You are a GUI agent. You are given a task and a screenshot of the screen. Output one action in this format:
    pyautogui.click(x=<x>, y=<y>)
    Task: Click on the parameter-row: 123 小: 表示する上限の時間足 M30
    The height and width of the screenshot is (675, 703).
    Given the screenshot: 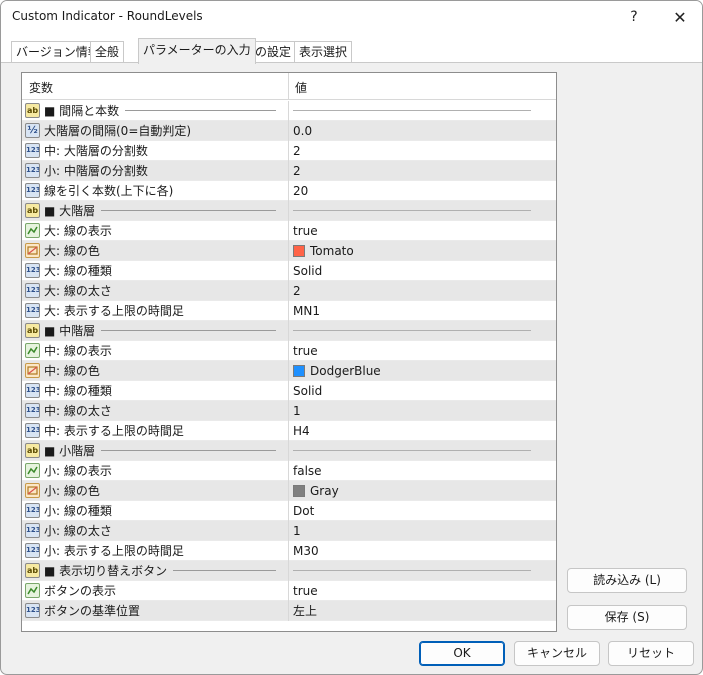 What is the action you would take?
    pyautogui.click(x=289, y=551)
    